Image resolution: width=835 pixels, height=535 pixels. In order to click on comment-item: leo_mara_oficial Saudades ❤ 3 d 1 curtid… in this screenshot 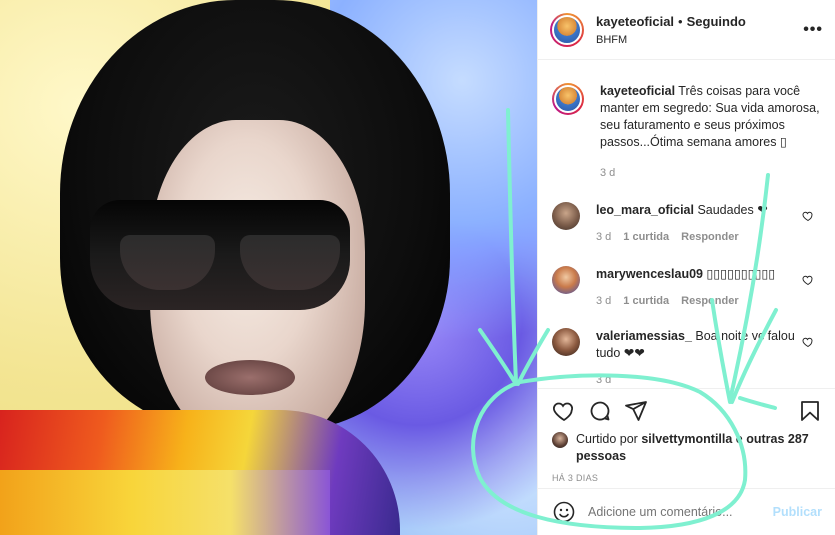, I will do `click(687, 224)`.